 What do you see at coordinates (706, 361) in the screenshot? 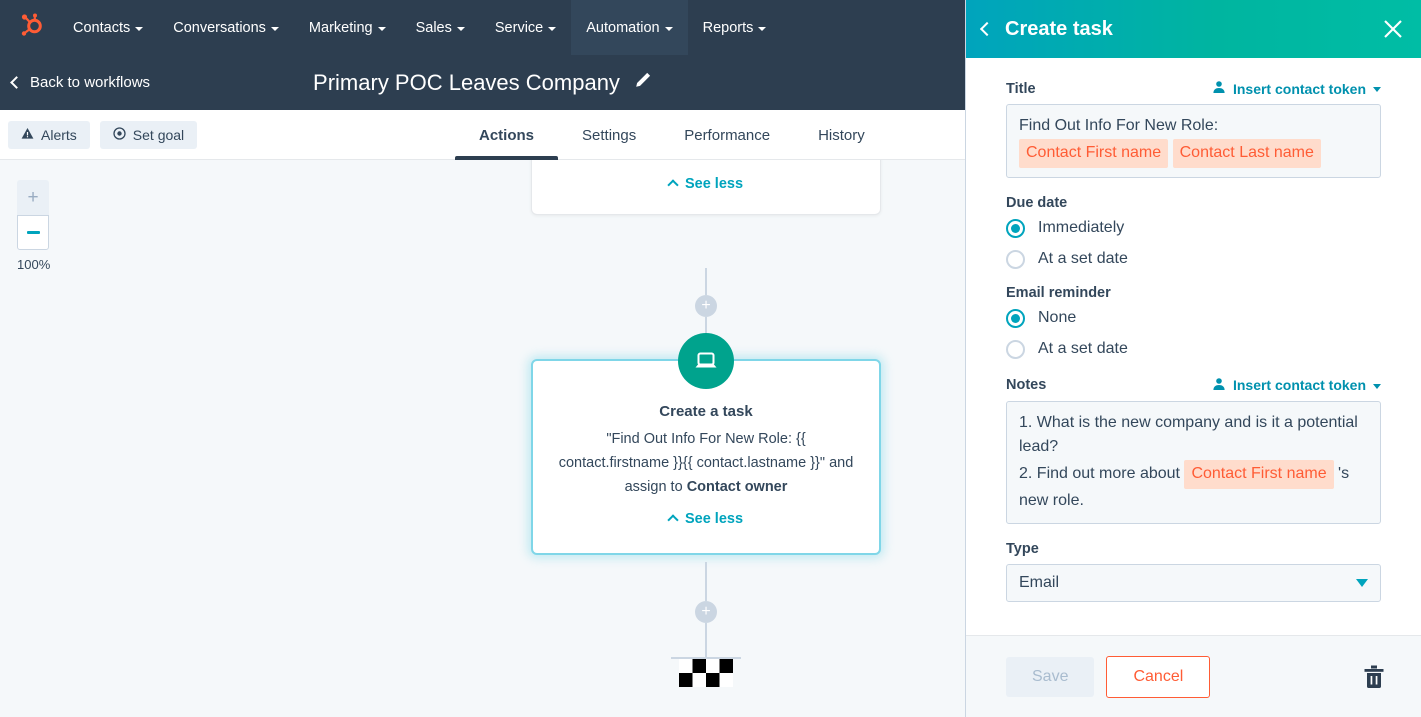
I see `task-laptop-icon` at bounding box center [706, 361].